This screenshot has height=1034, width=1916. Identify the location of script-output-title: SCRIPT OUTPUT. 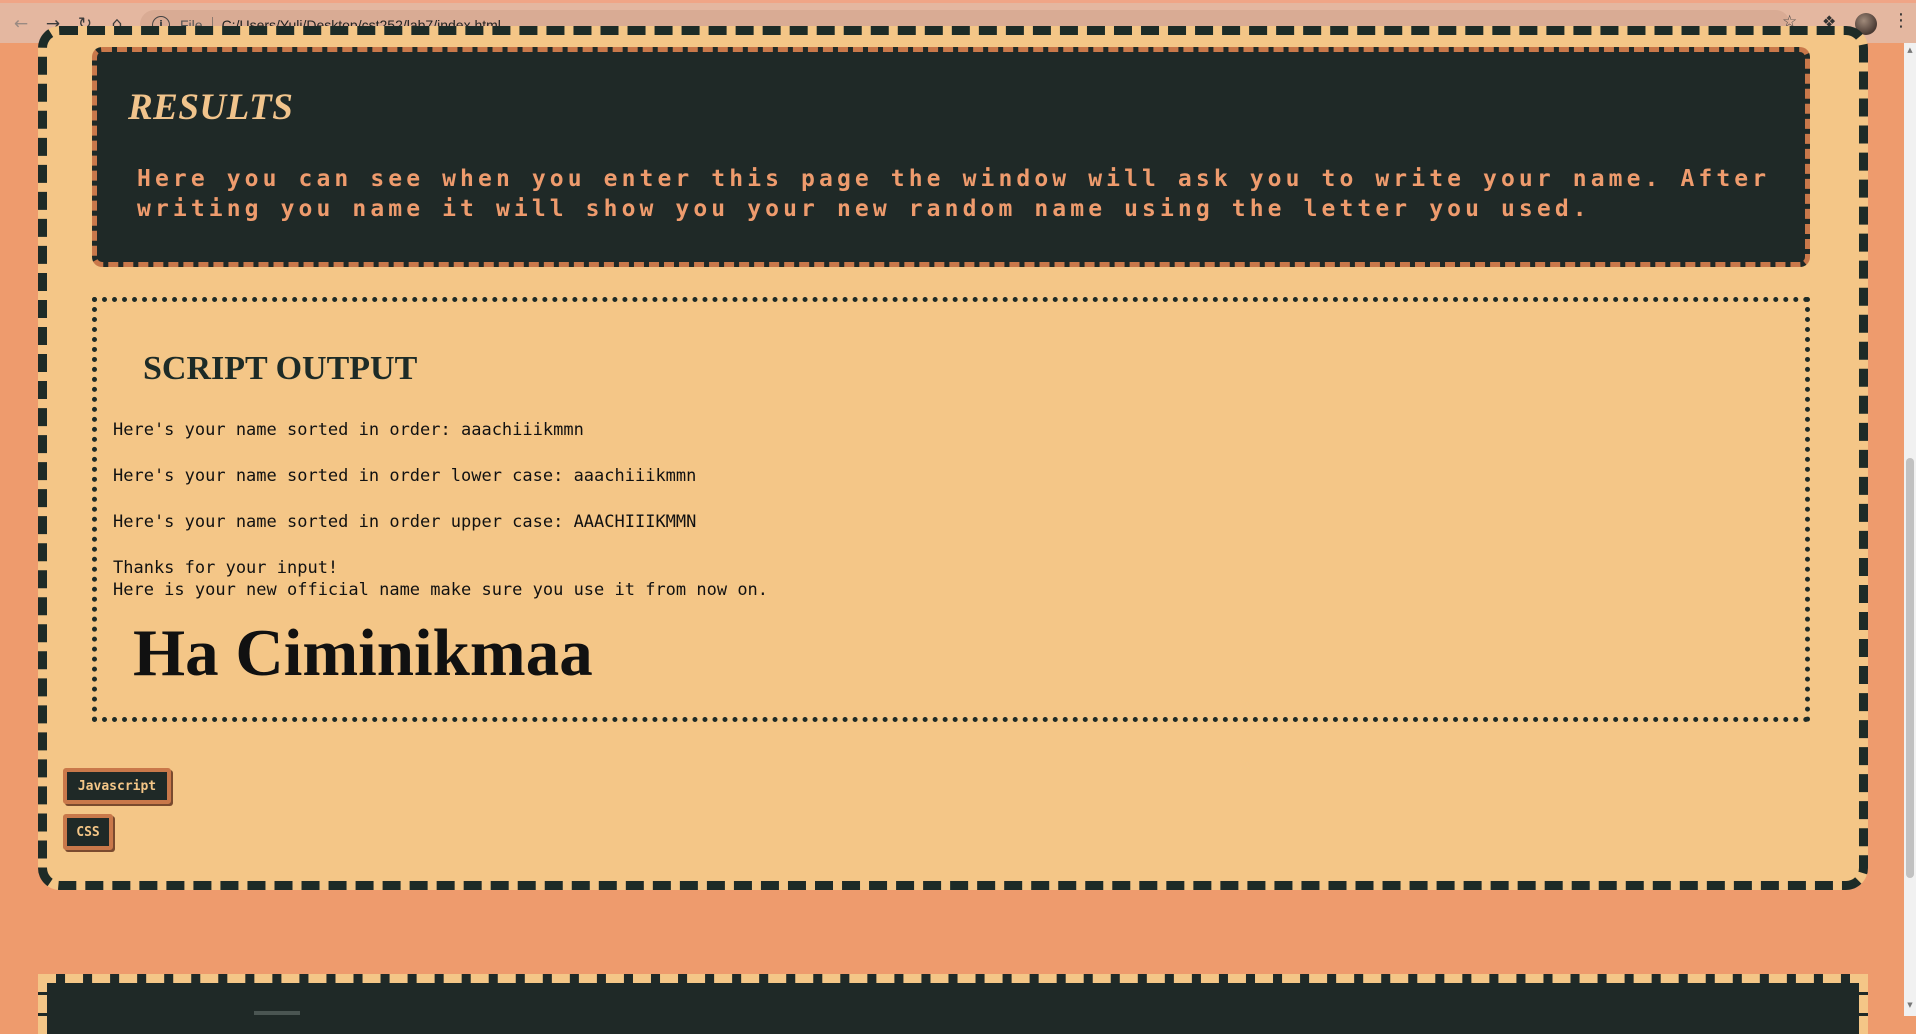
(280, 368).